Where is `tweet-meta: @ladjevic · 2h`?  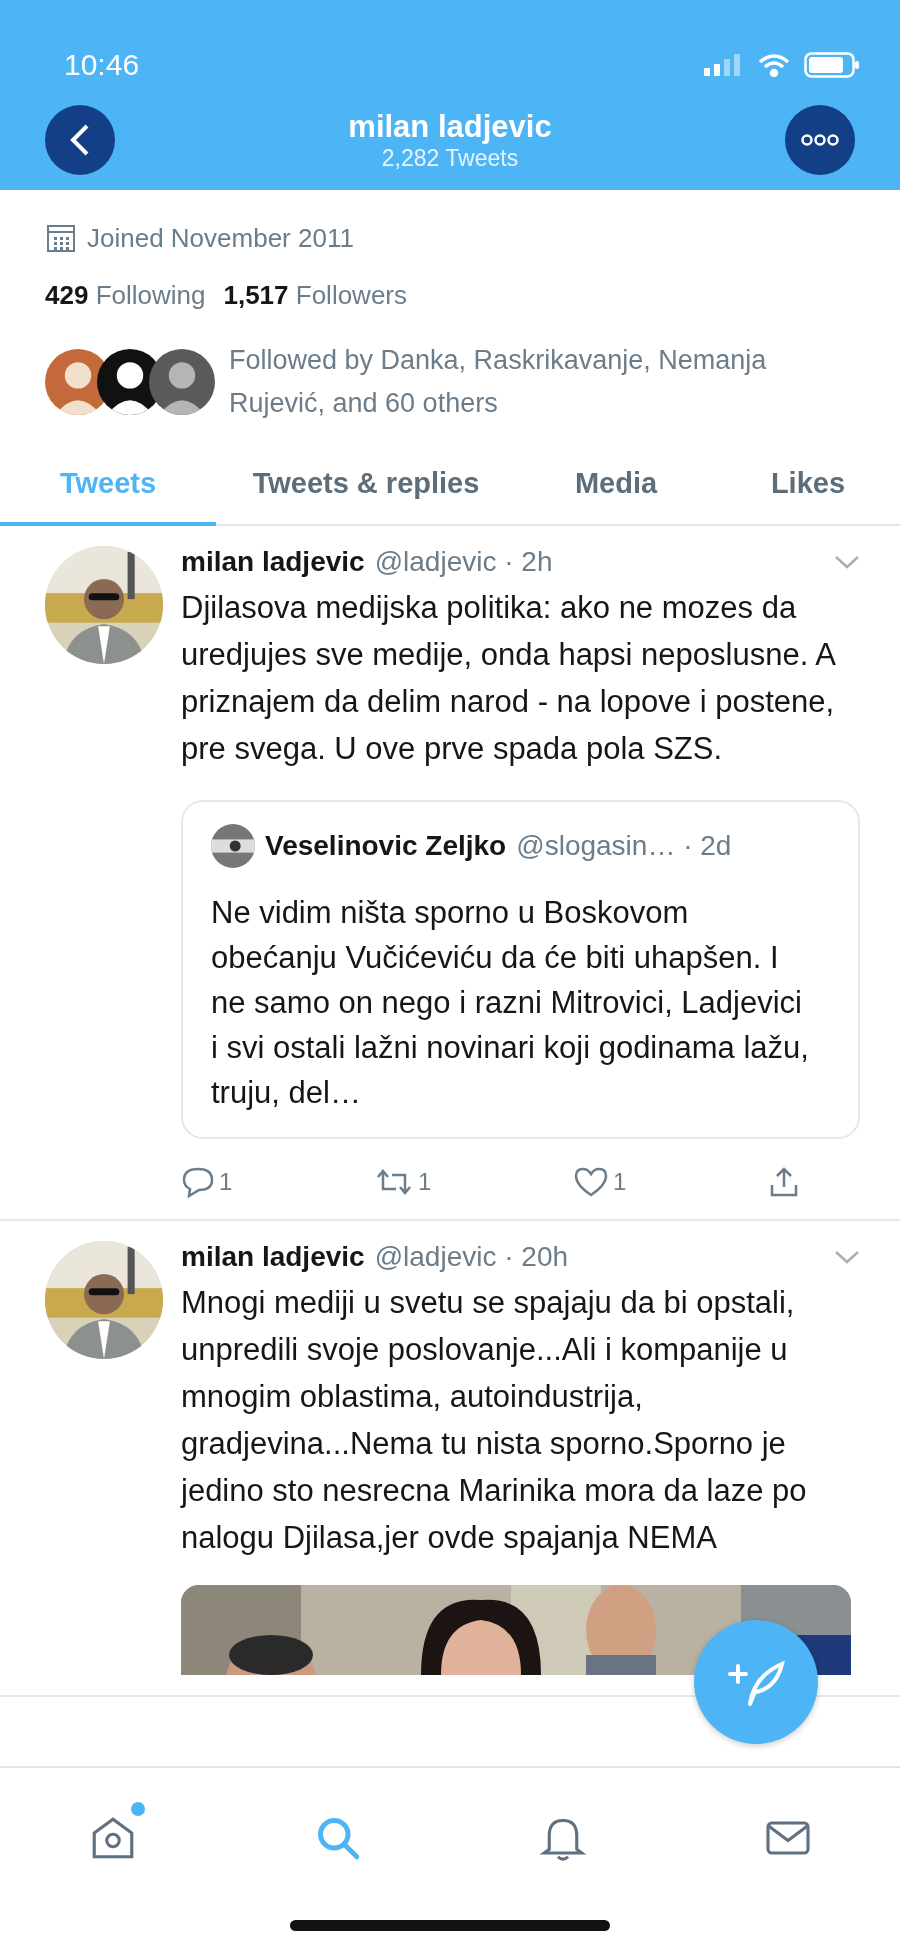
tweet-meta: @ladjevic · 2h is located at coordinates (463, 562).